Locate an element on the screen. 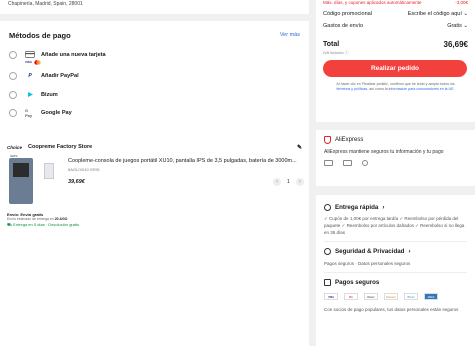 This screenshot has width=475, height=346. choice-badge: Choice is located at coordinates (15, 147).